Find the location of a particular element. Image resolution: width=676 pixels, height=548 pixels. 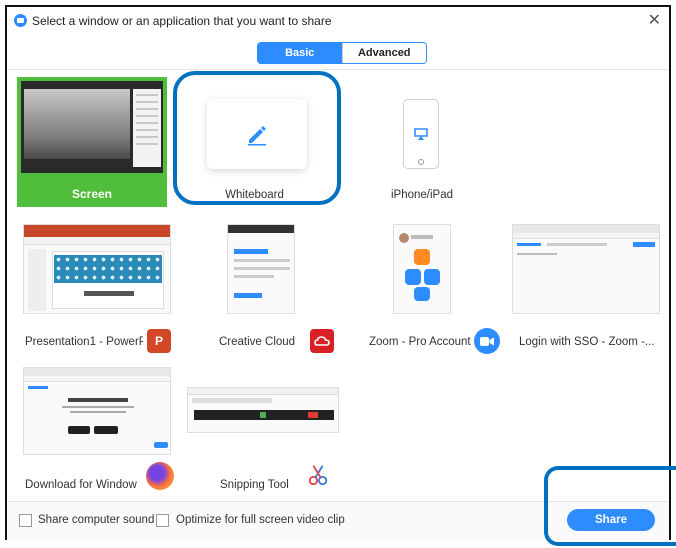

share-option-whiteboard: Whiteboard is located at coordinates (254, 142).